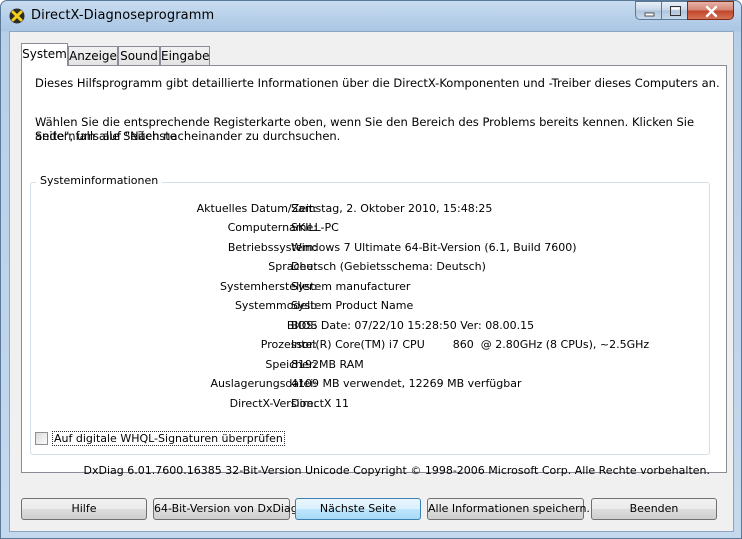 The width and height of the screenshot is (742, 539). I want to click on tab-eingabe: Eingabe, so click(185, 55).